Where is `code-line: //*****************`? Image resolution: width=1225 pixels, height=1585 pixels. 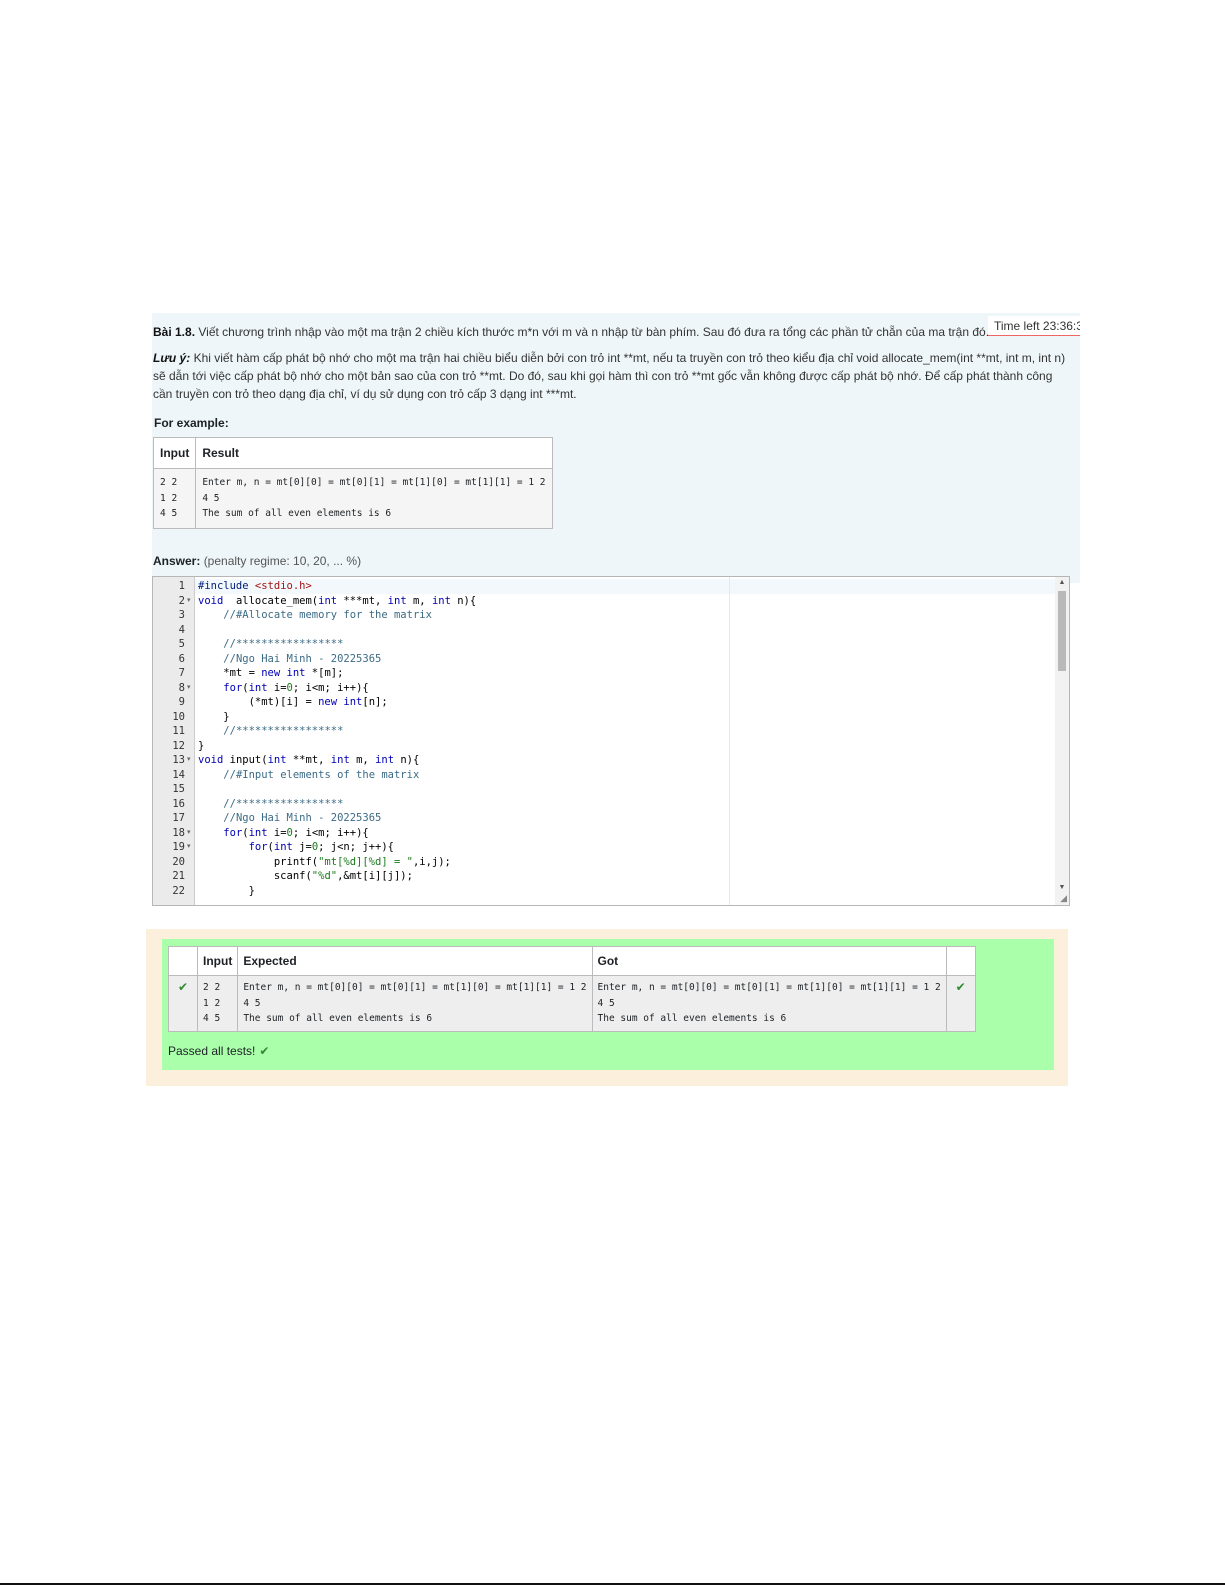
code-line: //***************** is located at coordinates (270, 644).